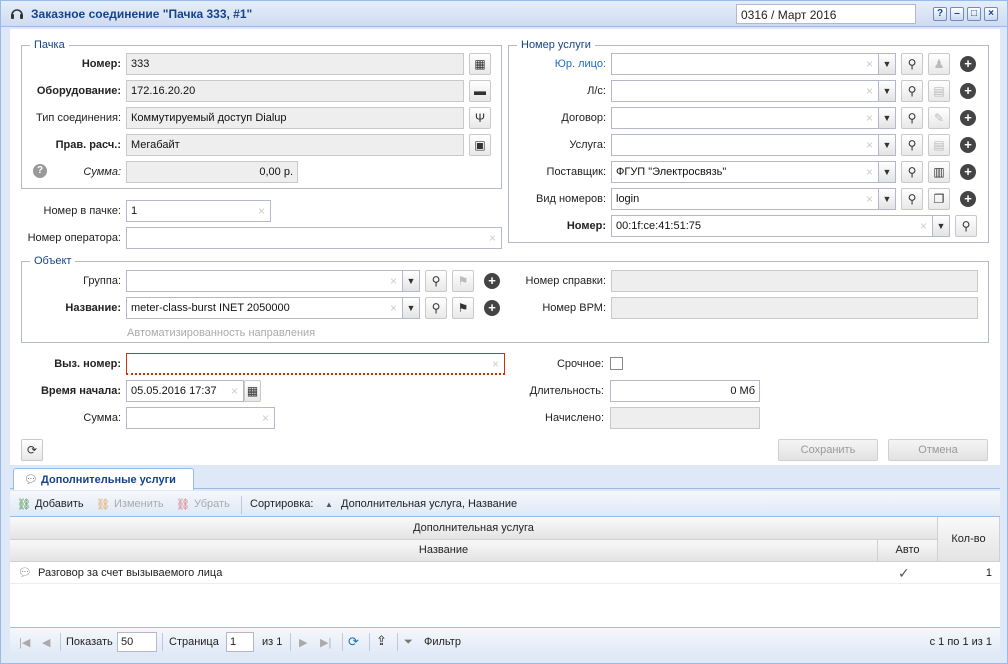 The width and height of the screenshot is (1008, 664). What do you see at coordinates (912, 64) in the screenshot?
I see `legal-search-button: ⚲` at bounding box center [912, 64].